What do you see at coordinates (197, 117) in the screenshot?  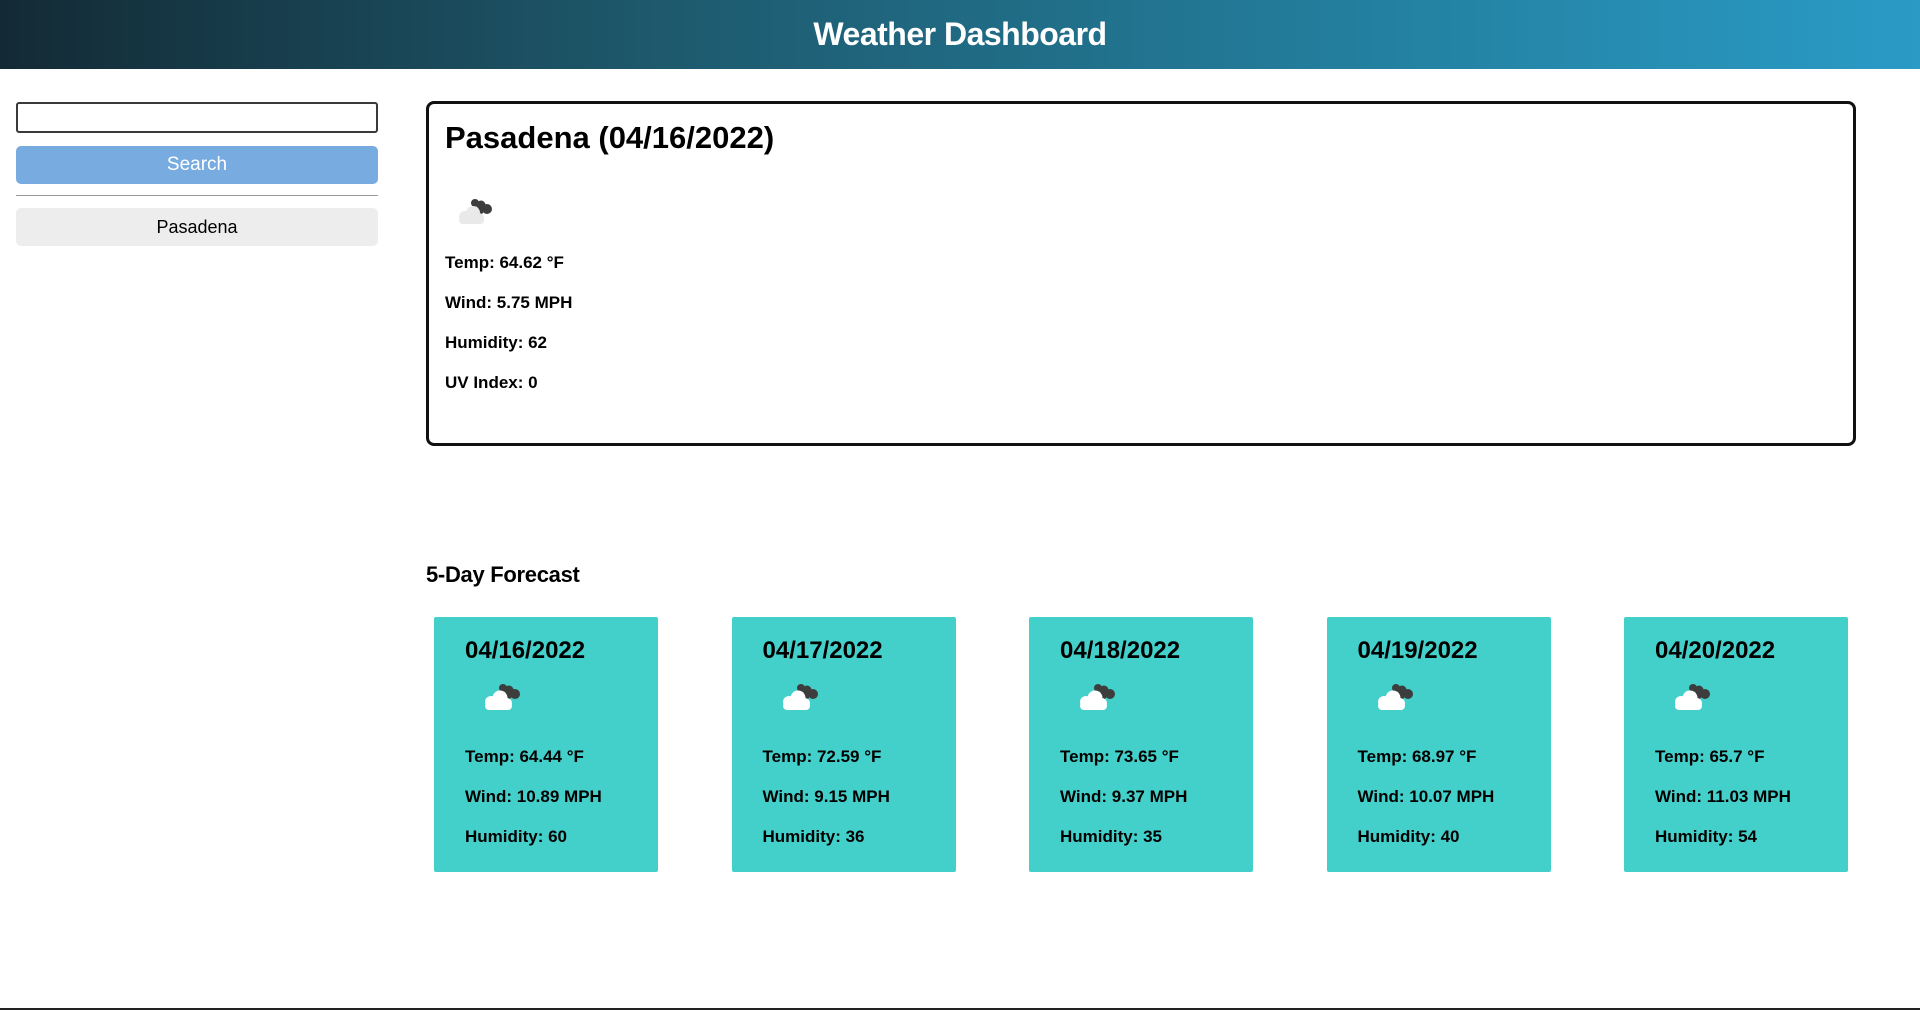 I see `city-search-input` at bounding box center [197, 117].